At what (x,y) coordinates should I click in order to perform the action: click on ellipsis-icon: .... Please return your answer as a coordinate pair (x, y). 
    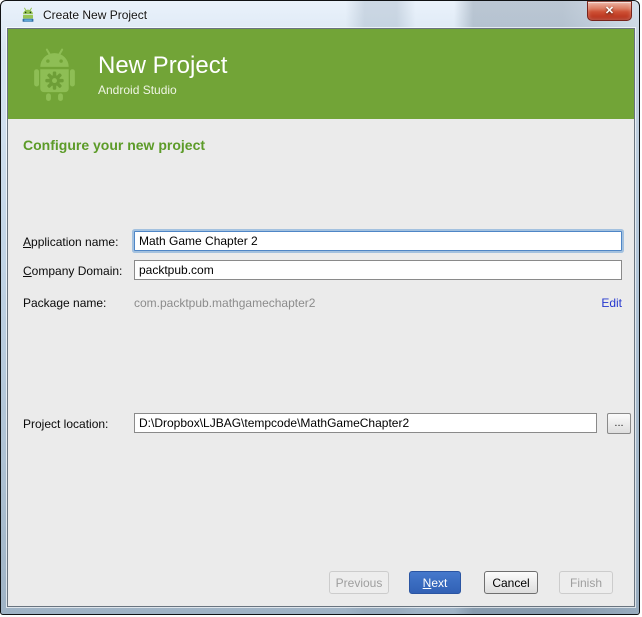
    Looking at the image, I should click on (619, 423).